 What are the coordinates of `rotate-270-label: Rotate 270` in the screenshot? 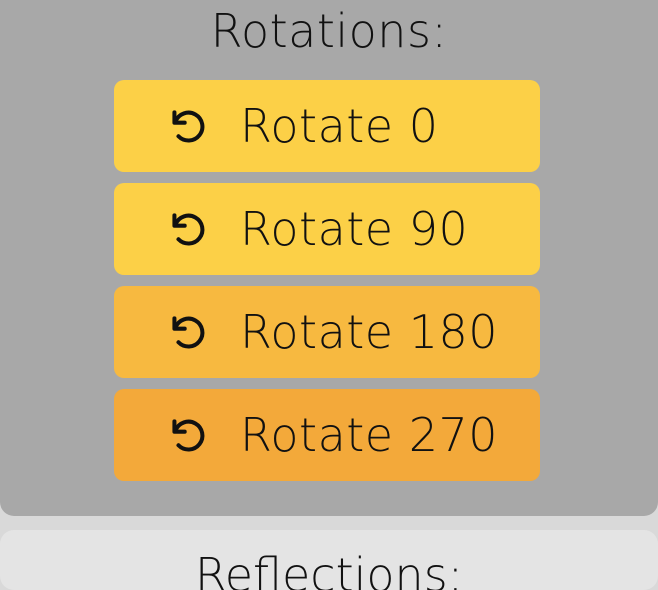 It's located at (369, 435).